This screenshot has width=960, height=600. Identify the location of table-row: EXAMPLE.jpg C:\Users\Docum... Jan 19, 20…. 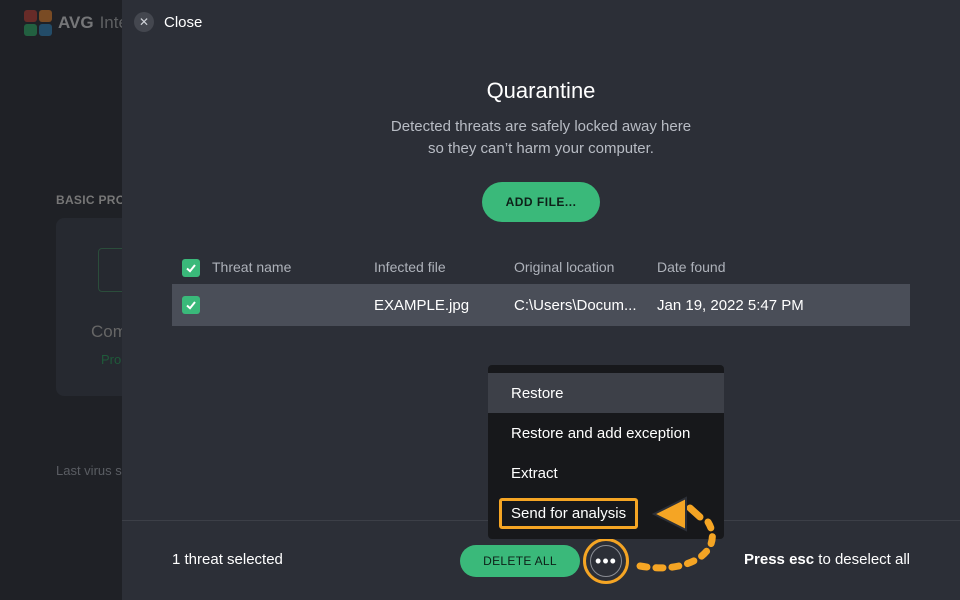
(541, 305).